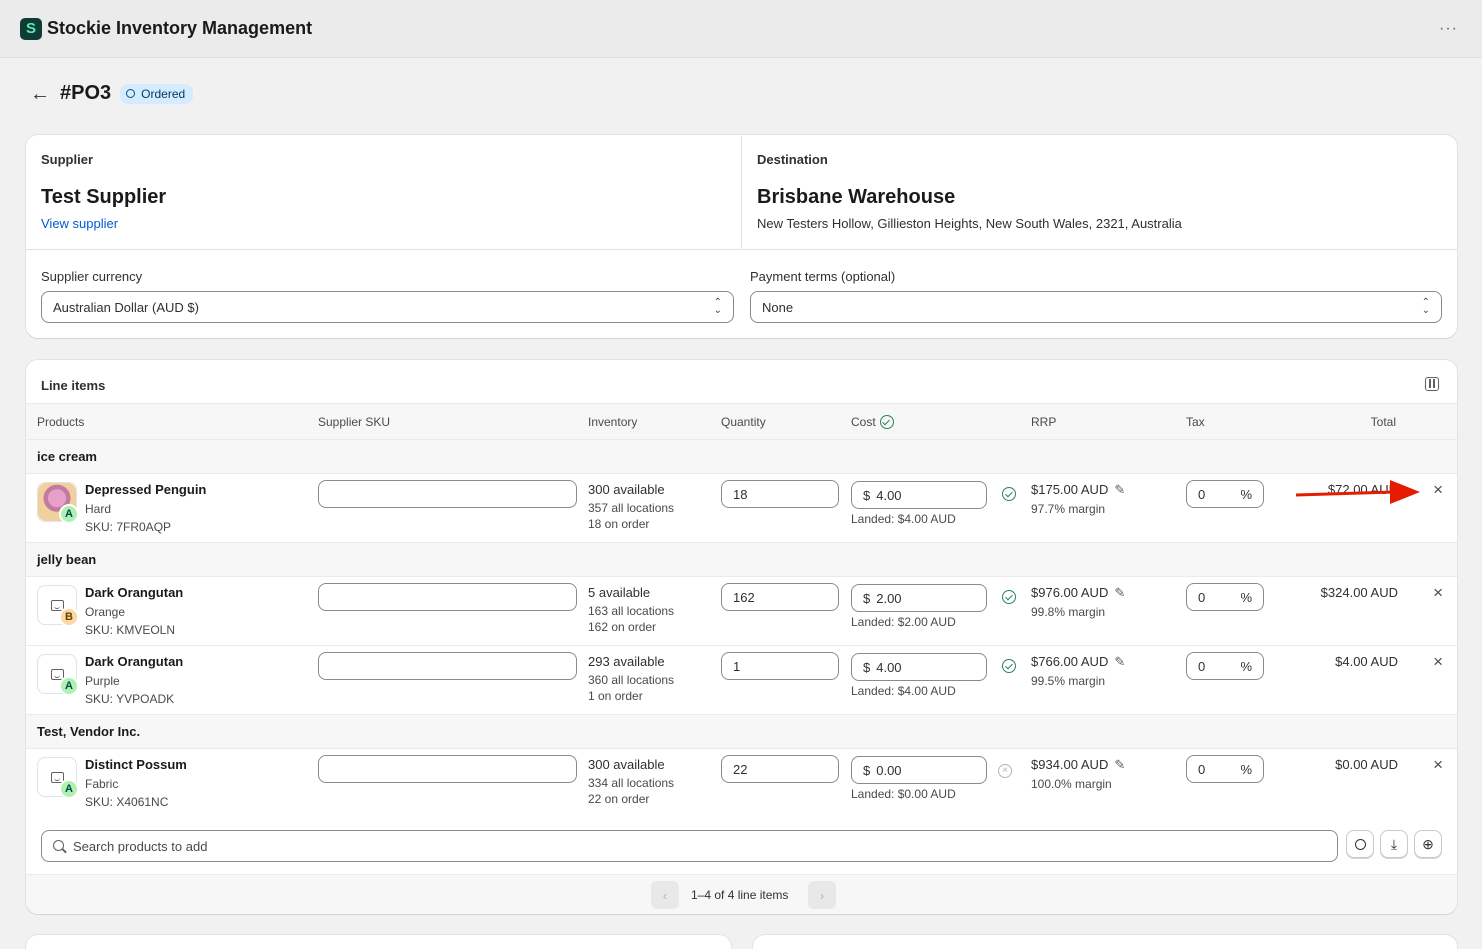  What do you see at coordinates (1366, 661) in the screenshot?
I see `line-total: $4.00 AUD` at bounding box center [1366, 661].